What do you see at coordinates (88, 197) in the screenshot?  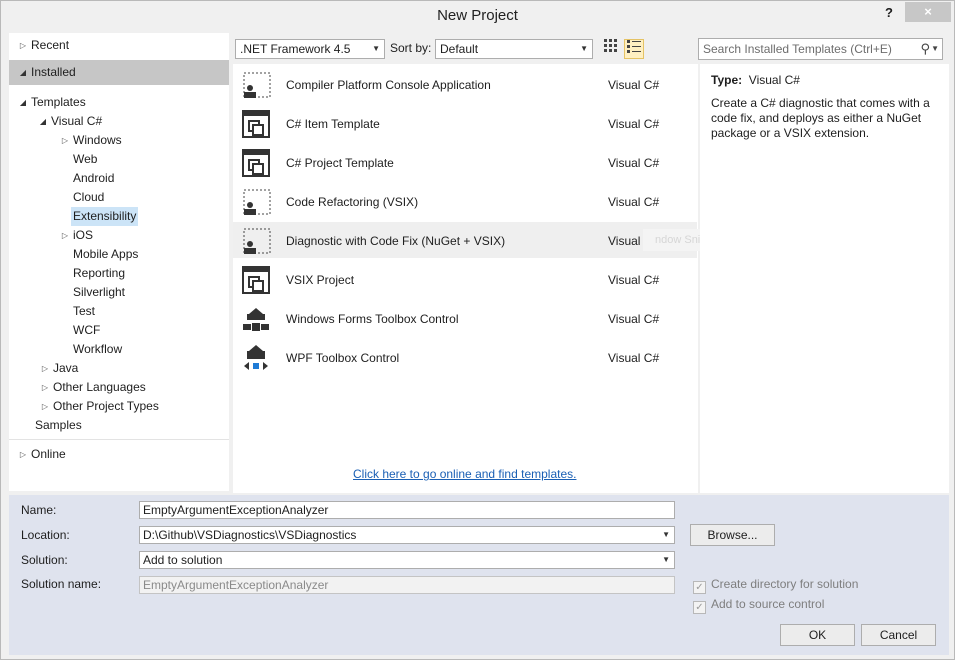 I see `tree-item-cloud: Cloud` at bounding box center [88, 197].